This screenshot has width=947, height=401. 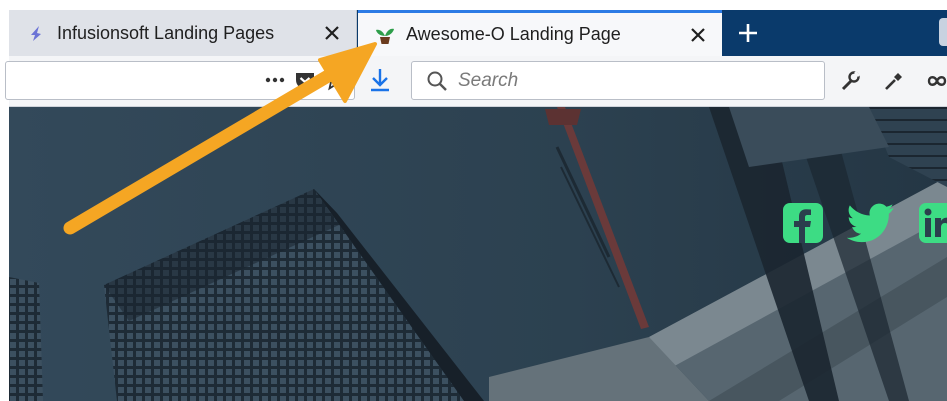 I want to click on nav-toolbar, so click(x=476, y=81).